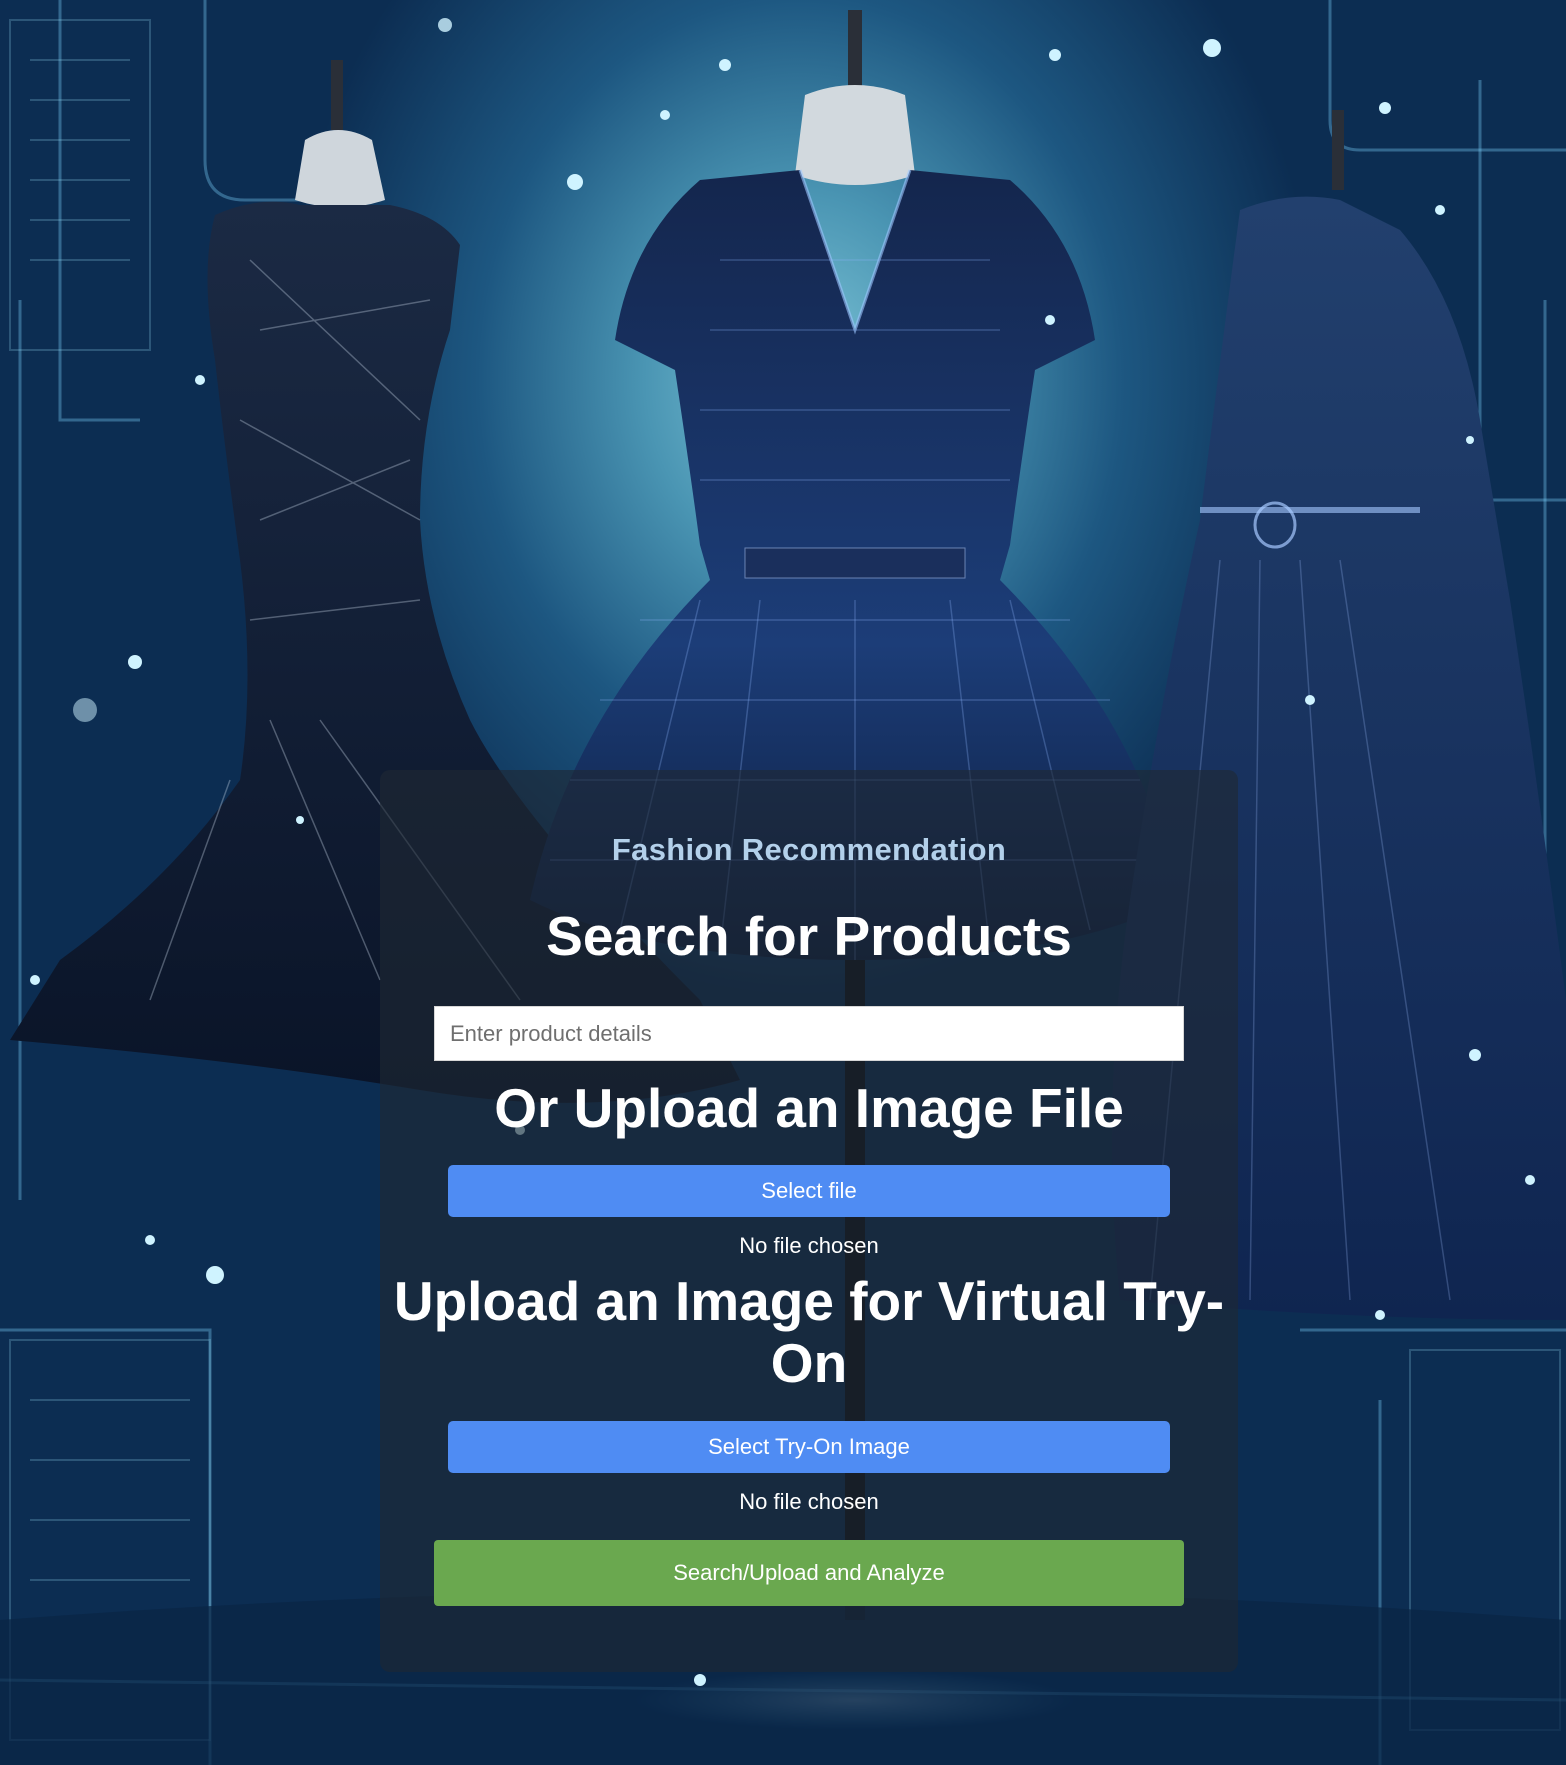 This screenshot has height=1765, width=1566. I want to click on select-file-button: Select file, so click(809, 1191).